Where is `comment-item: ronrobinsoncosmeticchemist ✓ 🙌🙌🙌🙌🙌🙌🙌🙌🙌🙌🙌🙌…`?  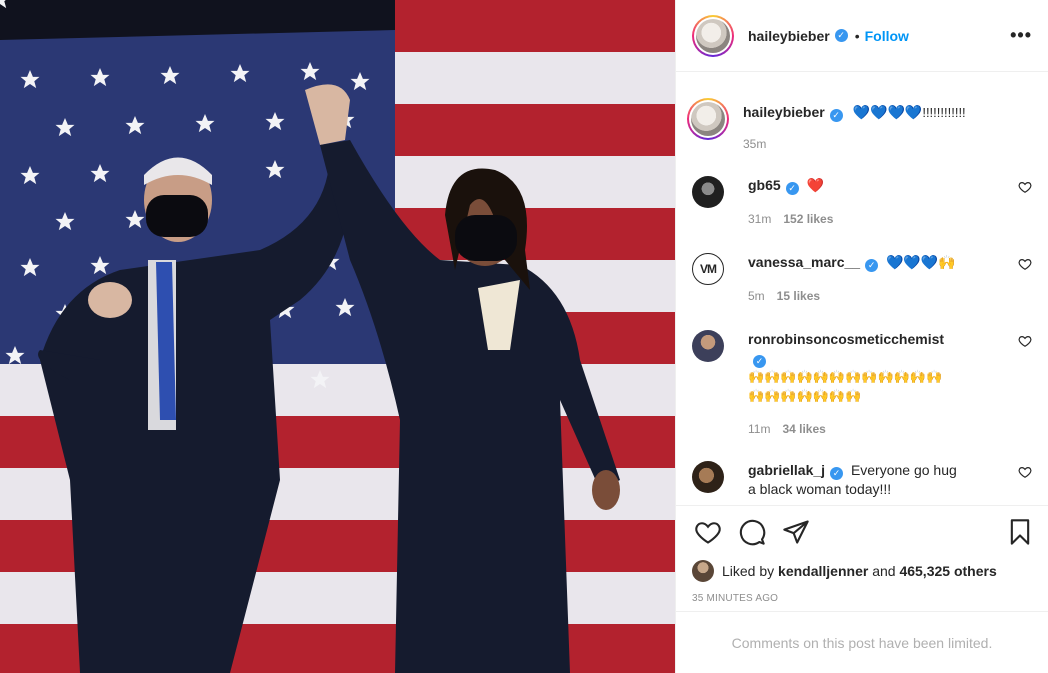
comment-item: ronrobinsoncosmeticchemist ✓ 🙌🙌🙌🙌🙌🙌🙌🙌🙌🙌🙌🙌… is located at coordinates (862, 384).